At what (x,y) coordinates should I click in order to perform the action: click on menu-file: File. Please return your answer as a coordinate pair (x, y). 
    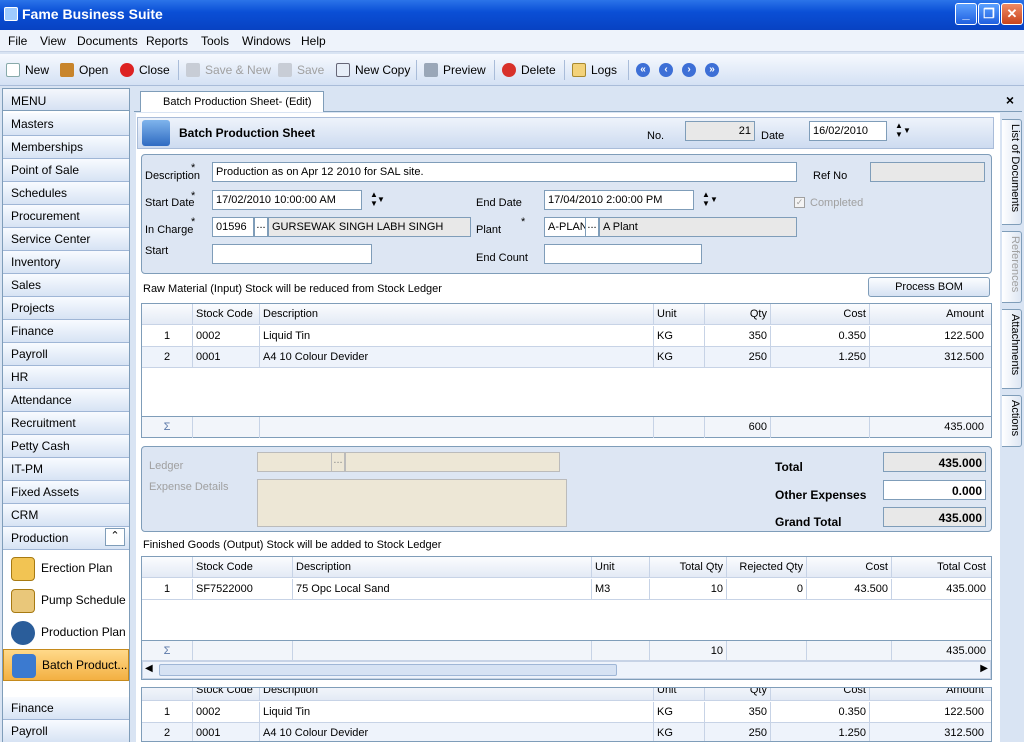
    Looking at the image, I should click on (17, 41).